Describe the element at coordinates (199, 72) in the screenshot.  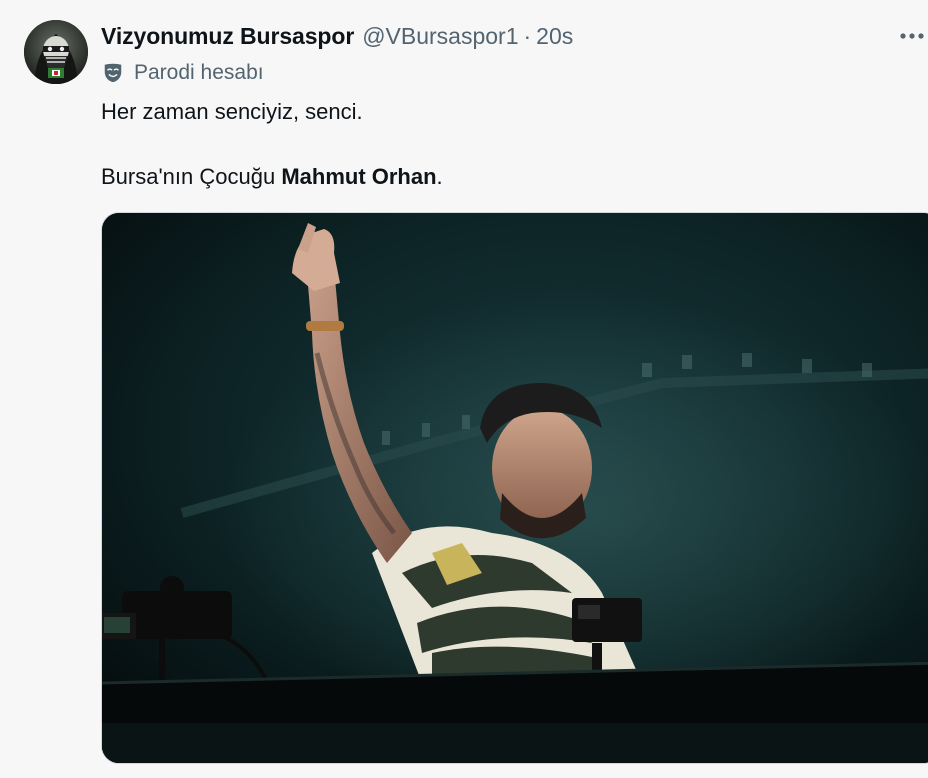
I see `parody-label-text: Parodi hesabı` at that location.